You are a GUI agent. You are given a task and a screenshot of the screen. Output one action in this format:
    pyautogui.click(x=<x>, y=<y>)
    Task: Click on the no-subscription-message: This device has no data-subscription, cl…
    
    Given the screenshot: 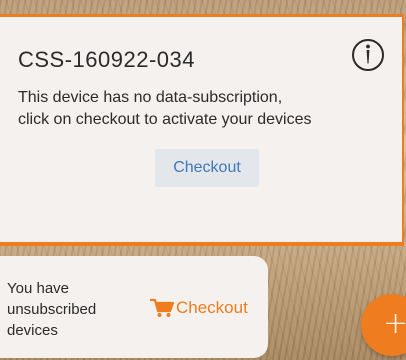 What is the action you would take?
    pyautogui.click(x=198, y=109)
    